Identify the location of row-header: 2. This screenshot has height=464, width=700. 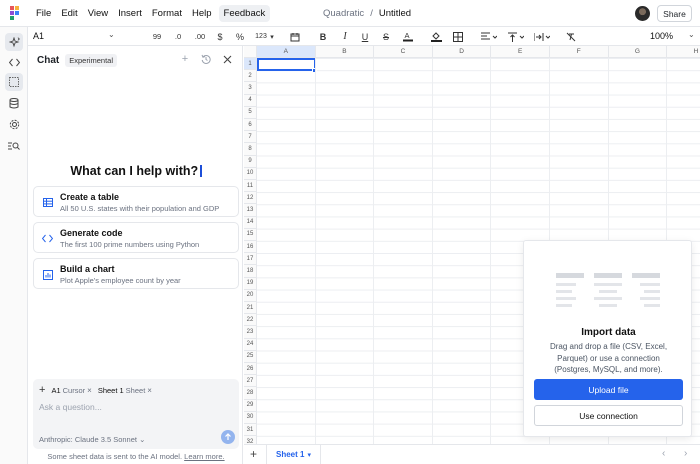
(250, 76).